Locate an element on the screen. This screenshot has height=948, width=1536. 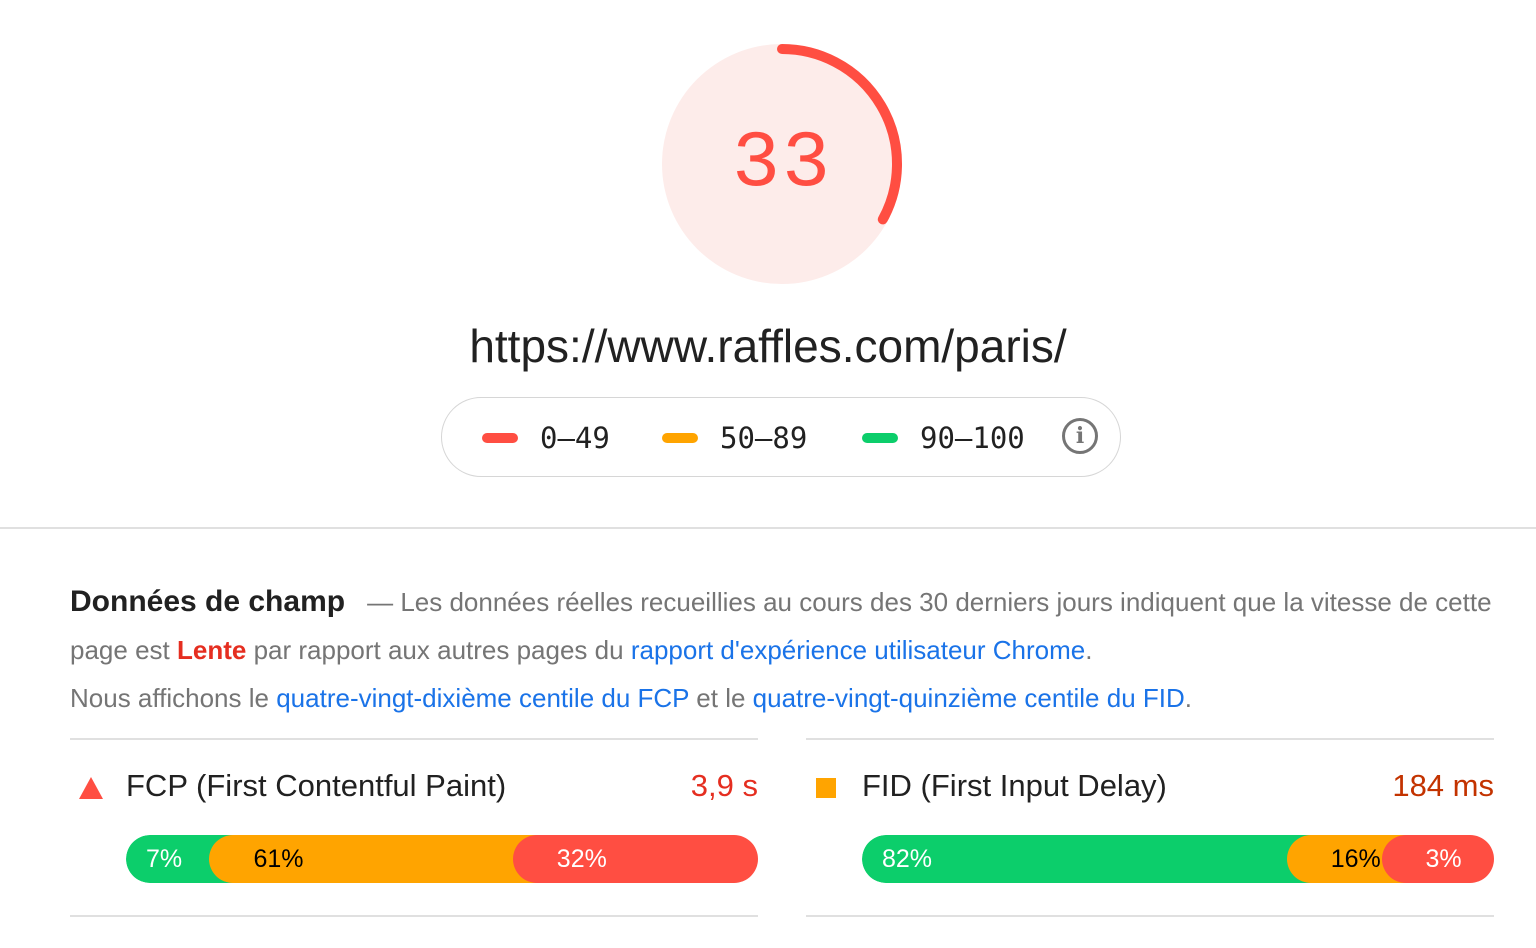
distribution-segment-average: 61% is located at coordinates (373, 859).